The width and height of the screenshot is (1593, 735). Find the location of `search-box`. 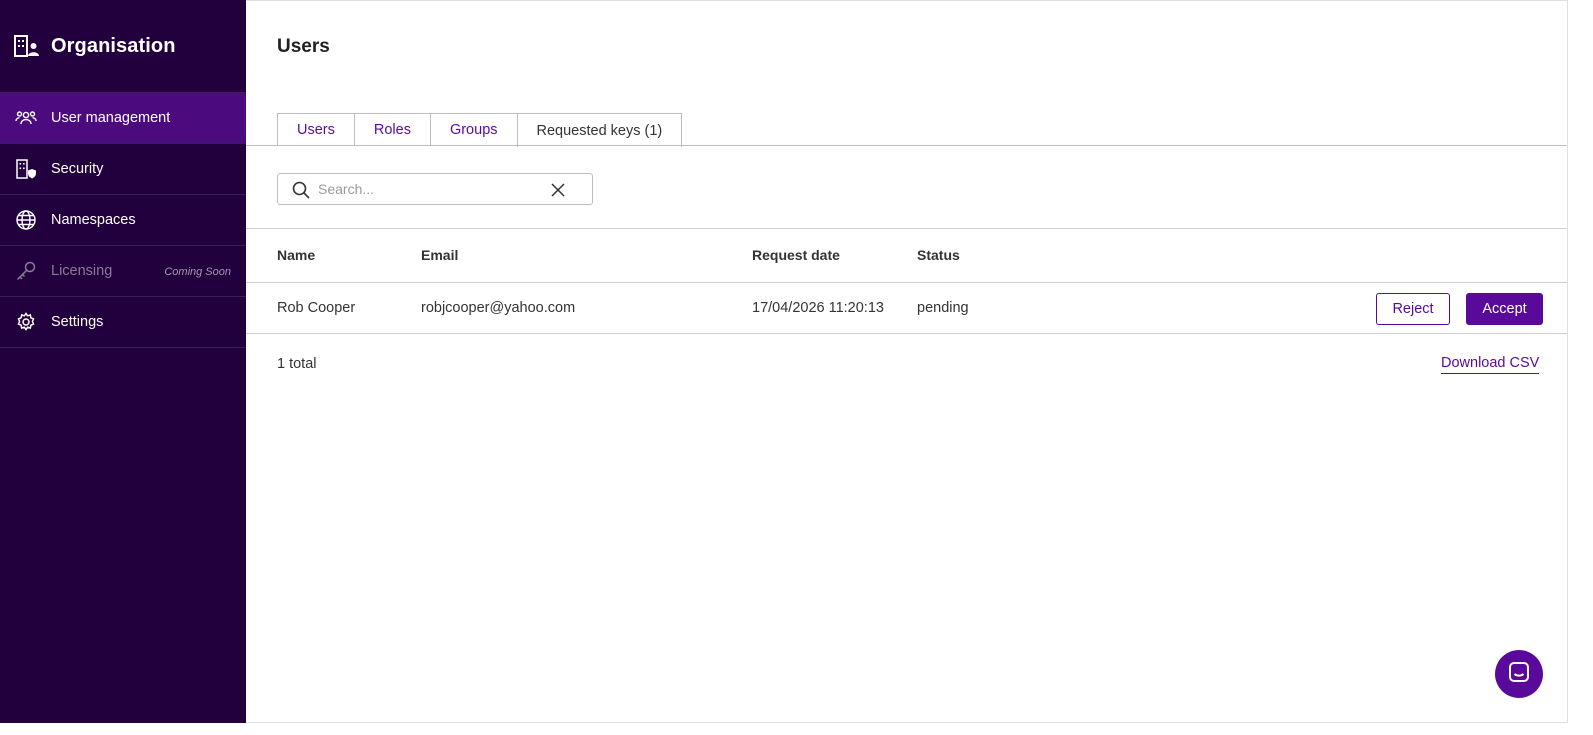

search-box is located at coordinates (435, 189).